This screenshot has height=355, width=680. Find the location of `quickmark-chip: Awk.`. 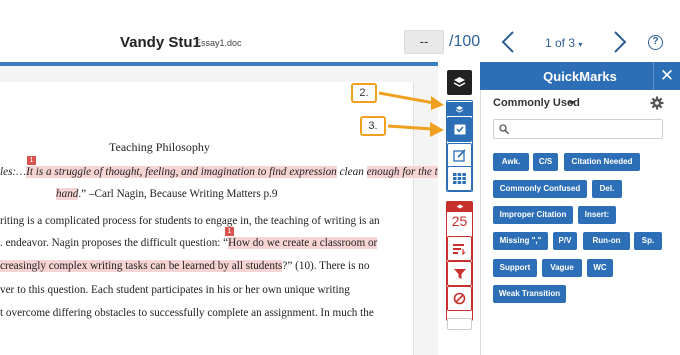

quickmark-chip: Awk. is located at coordinates (511, 162).